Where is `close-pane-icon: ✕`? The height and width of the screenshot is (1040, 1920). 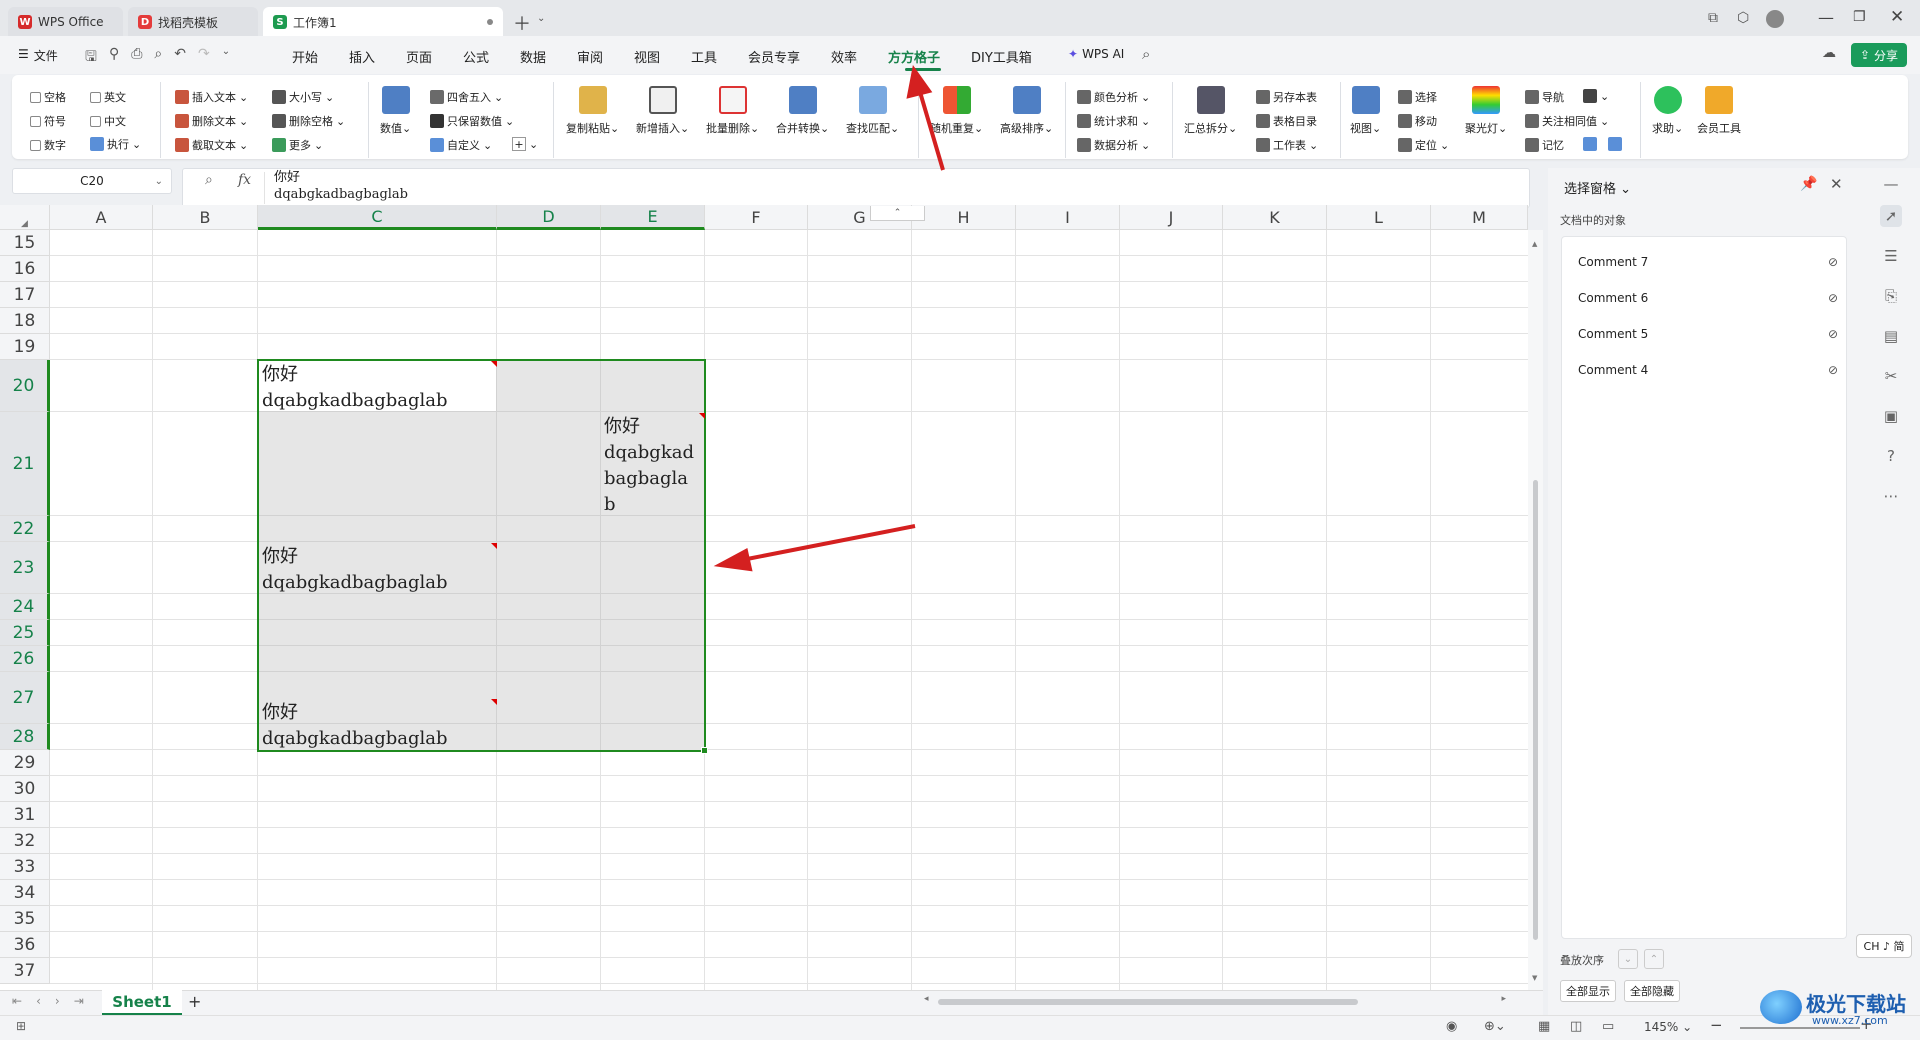 close-pane-icon: ✕ is located at coordinates (1836, 184).